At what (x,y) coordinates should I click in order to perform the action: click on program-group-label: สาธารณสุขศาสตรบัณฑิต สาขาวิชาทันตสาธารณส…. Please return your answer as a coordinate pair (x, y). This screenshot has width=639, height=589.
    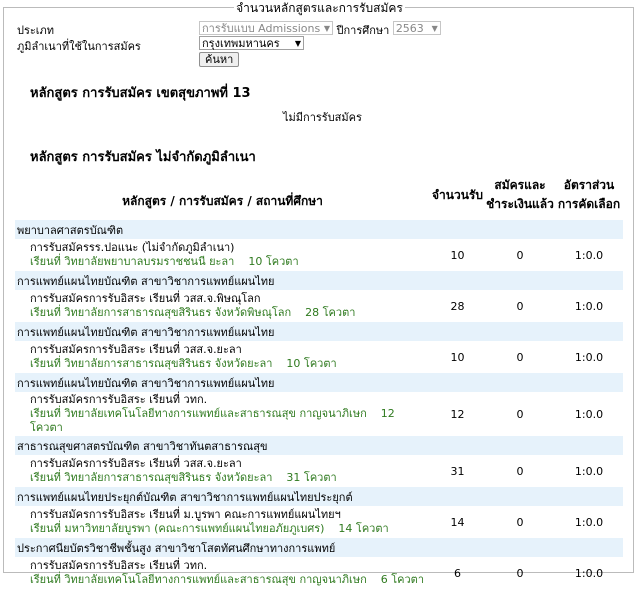
    Looking at the image, I should click on (319, 445).